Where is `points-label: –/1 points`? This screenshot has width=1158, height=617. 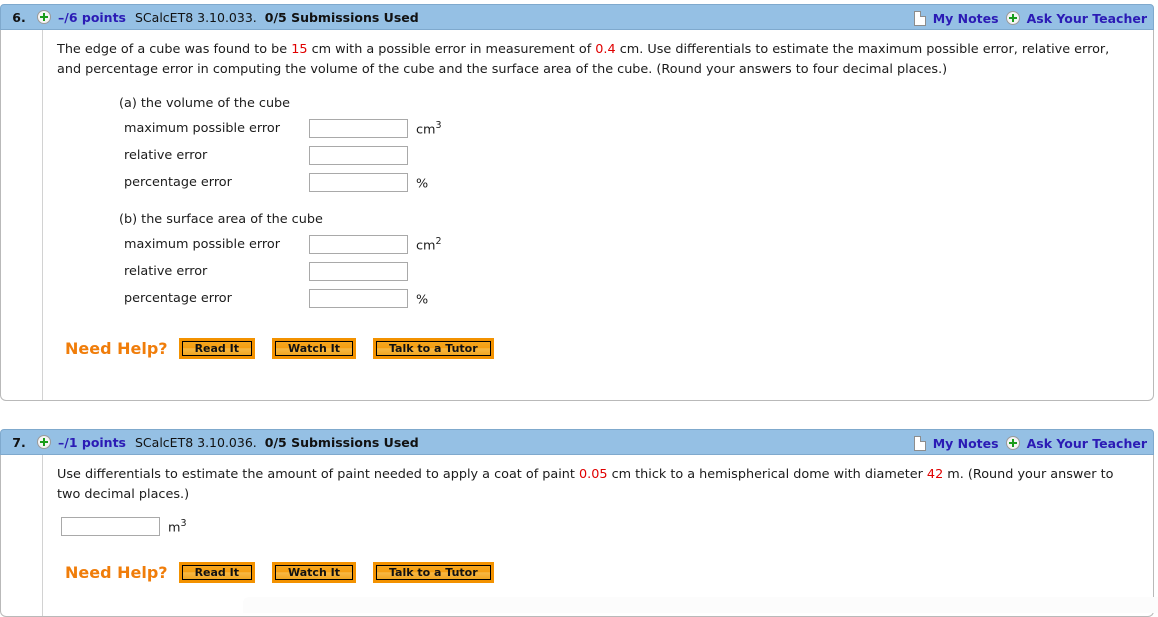
points-label: –/1 points is located at coordinates (92, 442).